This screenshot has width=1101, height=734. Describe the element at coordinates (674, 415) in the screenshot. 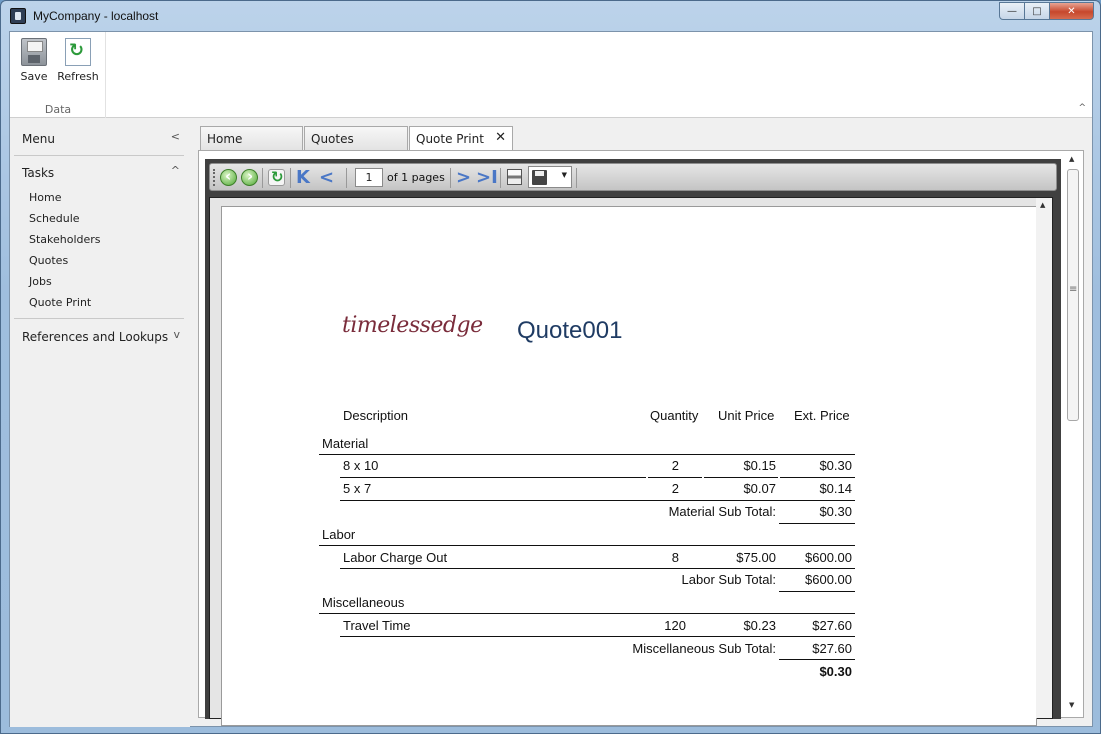

I see `header-quantity: Quantity` at that location.